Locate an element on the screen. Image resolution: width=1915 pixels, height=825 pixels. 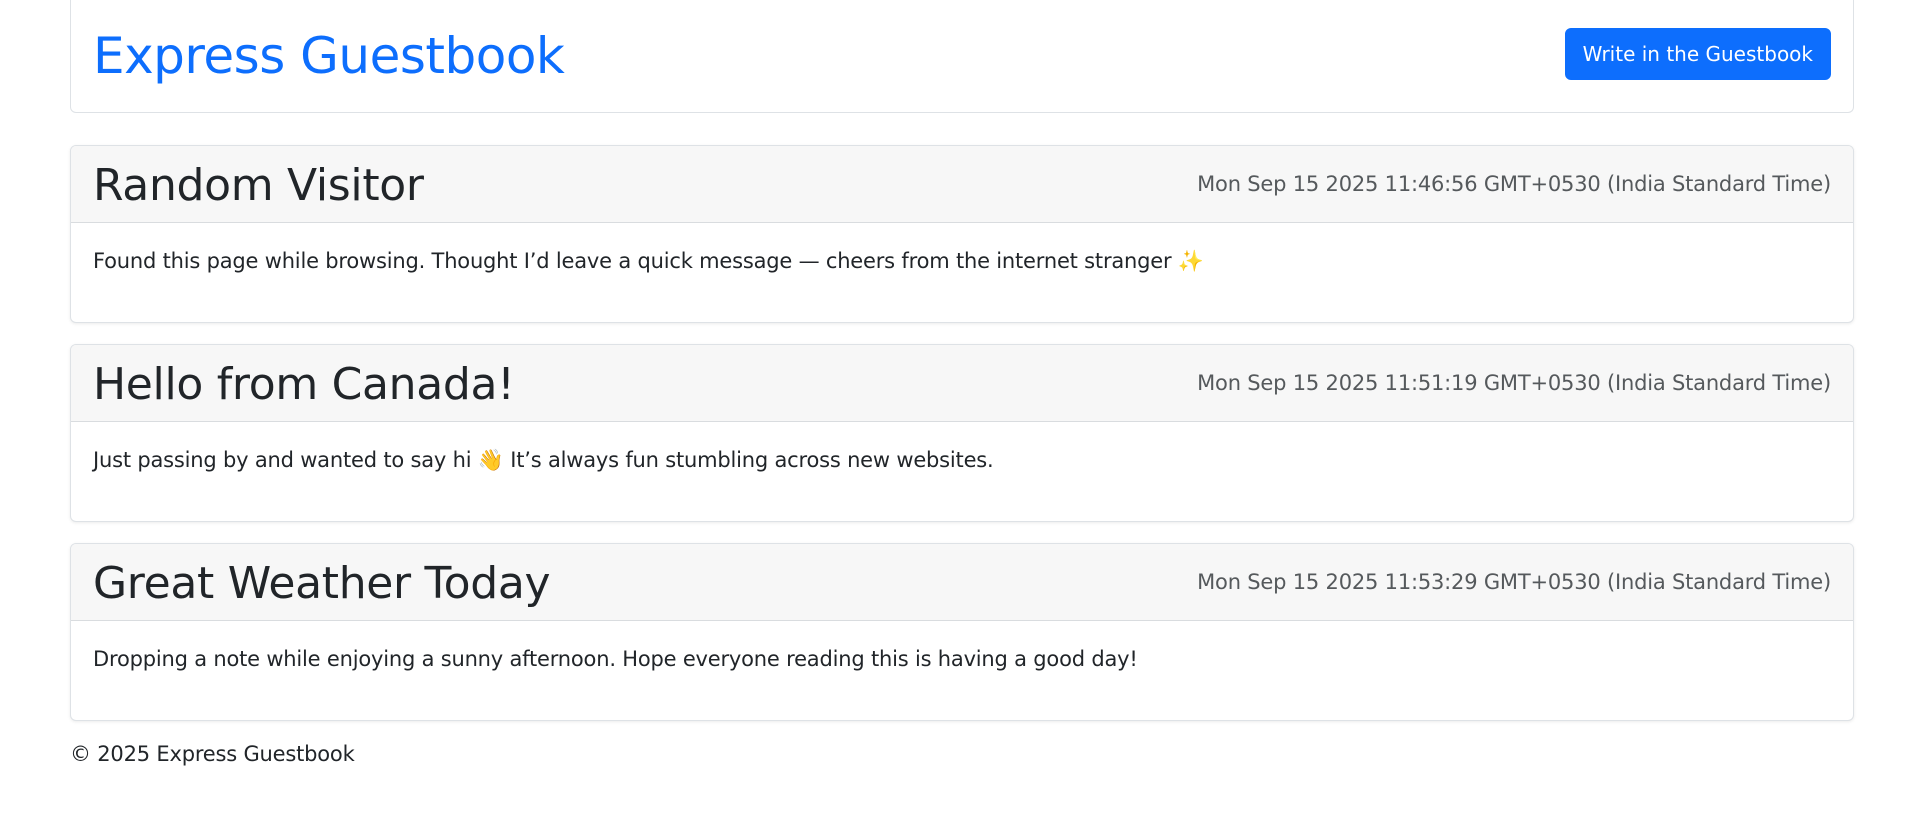
entry-title: Hello from Canada! is located at coordinates (304, 384).